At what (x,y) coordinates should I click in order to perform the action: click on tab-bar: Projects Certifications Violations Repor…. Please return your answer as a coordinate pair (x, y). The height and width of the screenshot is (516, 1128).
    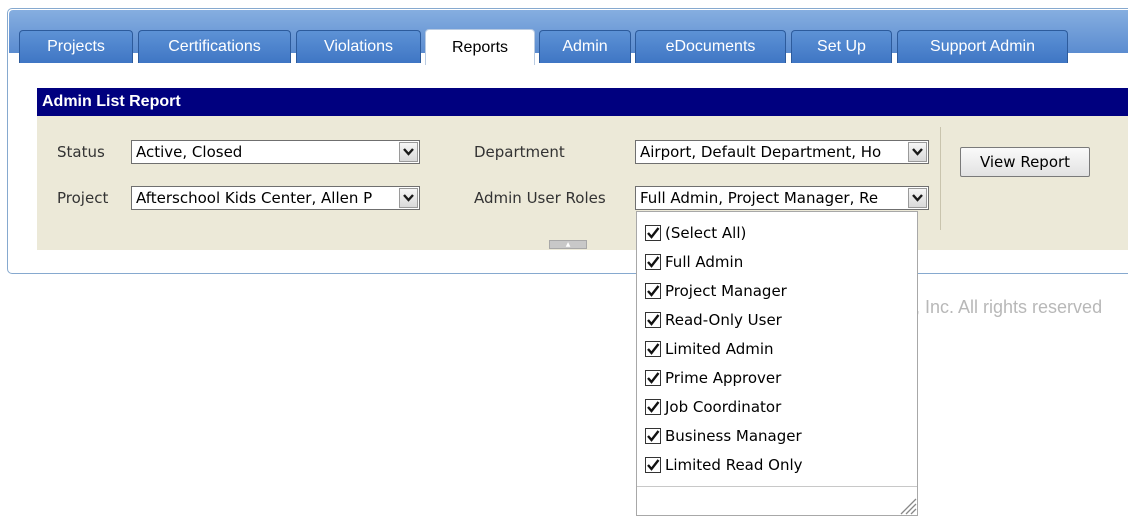
    Looking at the image, I should click on (568, 37).